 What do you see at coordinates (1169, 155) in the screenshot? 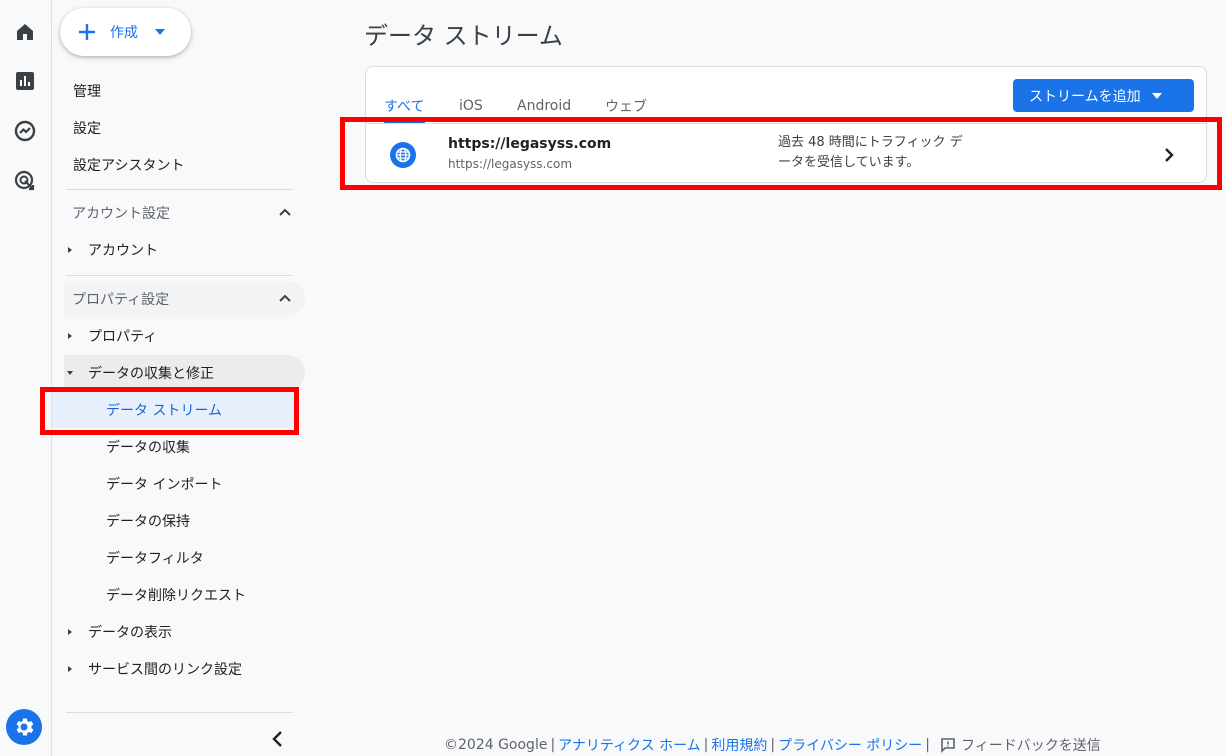
I see `chevron-right-icon` at bounding box center [1169, 155].